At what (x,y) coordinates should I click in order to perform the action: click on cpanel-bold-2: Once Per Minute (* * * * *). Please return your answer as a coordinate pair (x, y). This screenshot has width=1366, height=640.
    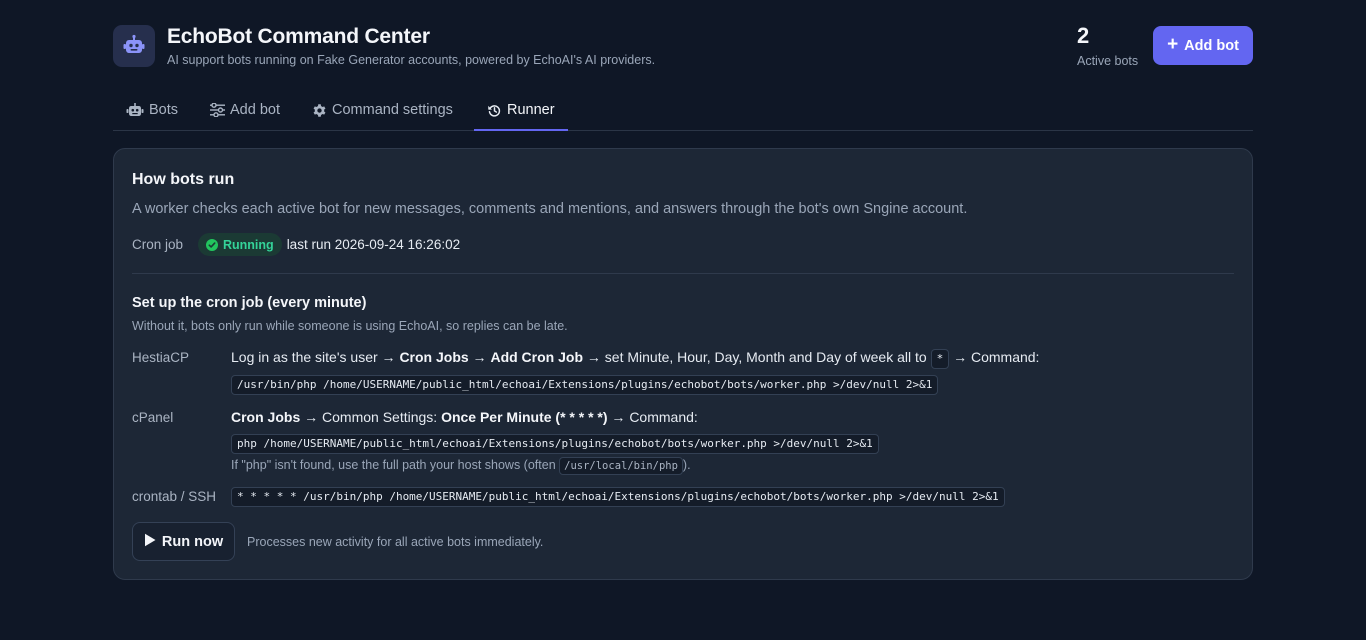
    Looking at the image, I should click on (524, 417).